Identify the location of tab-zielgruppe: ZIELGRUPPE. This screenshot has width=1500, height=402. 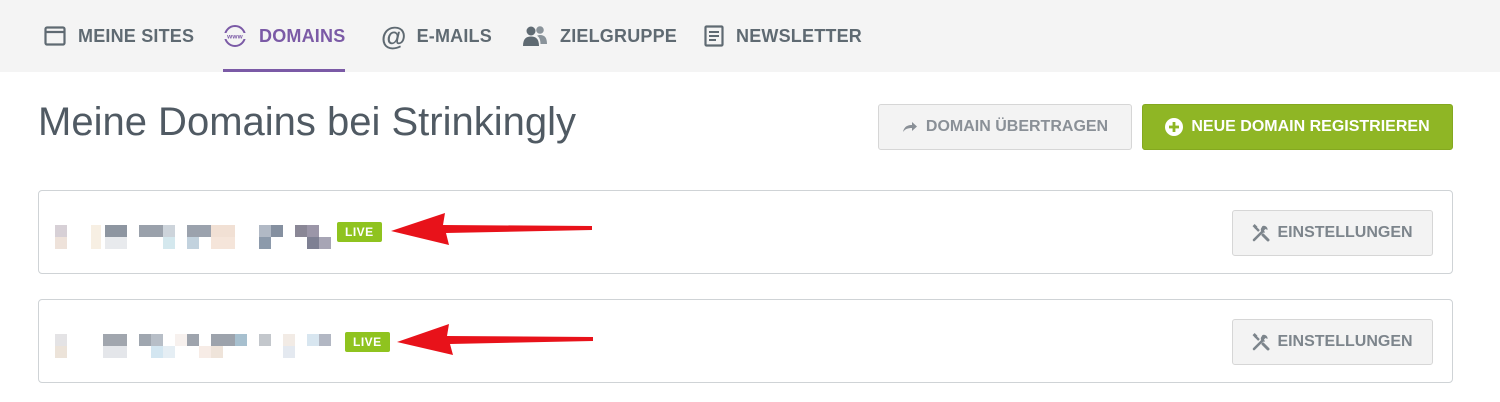
(599, 36).